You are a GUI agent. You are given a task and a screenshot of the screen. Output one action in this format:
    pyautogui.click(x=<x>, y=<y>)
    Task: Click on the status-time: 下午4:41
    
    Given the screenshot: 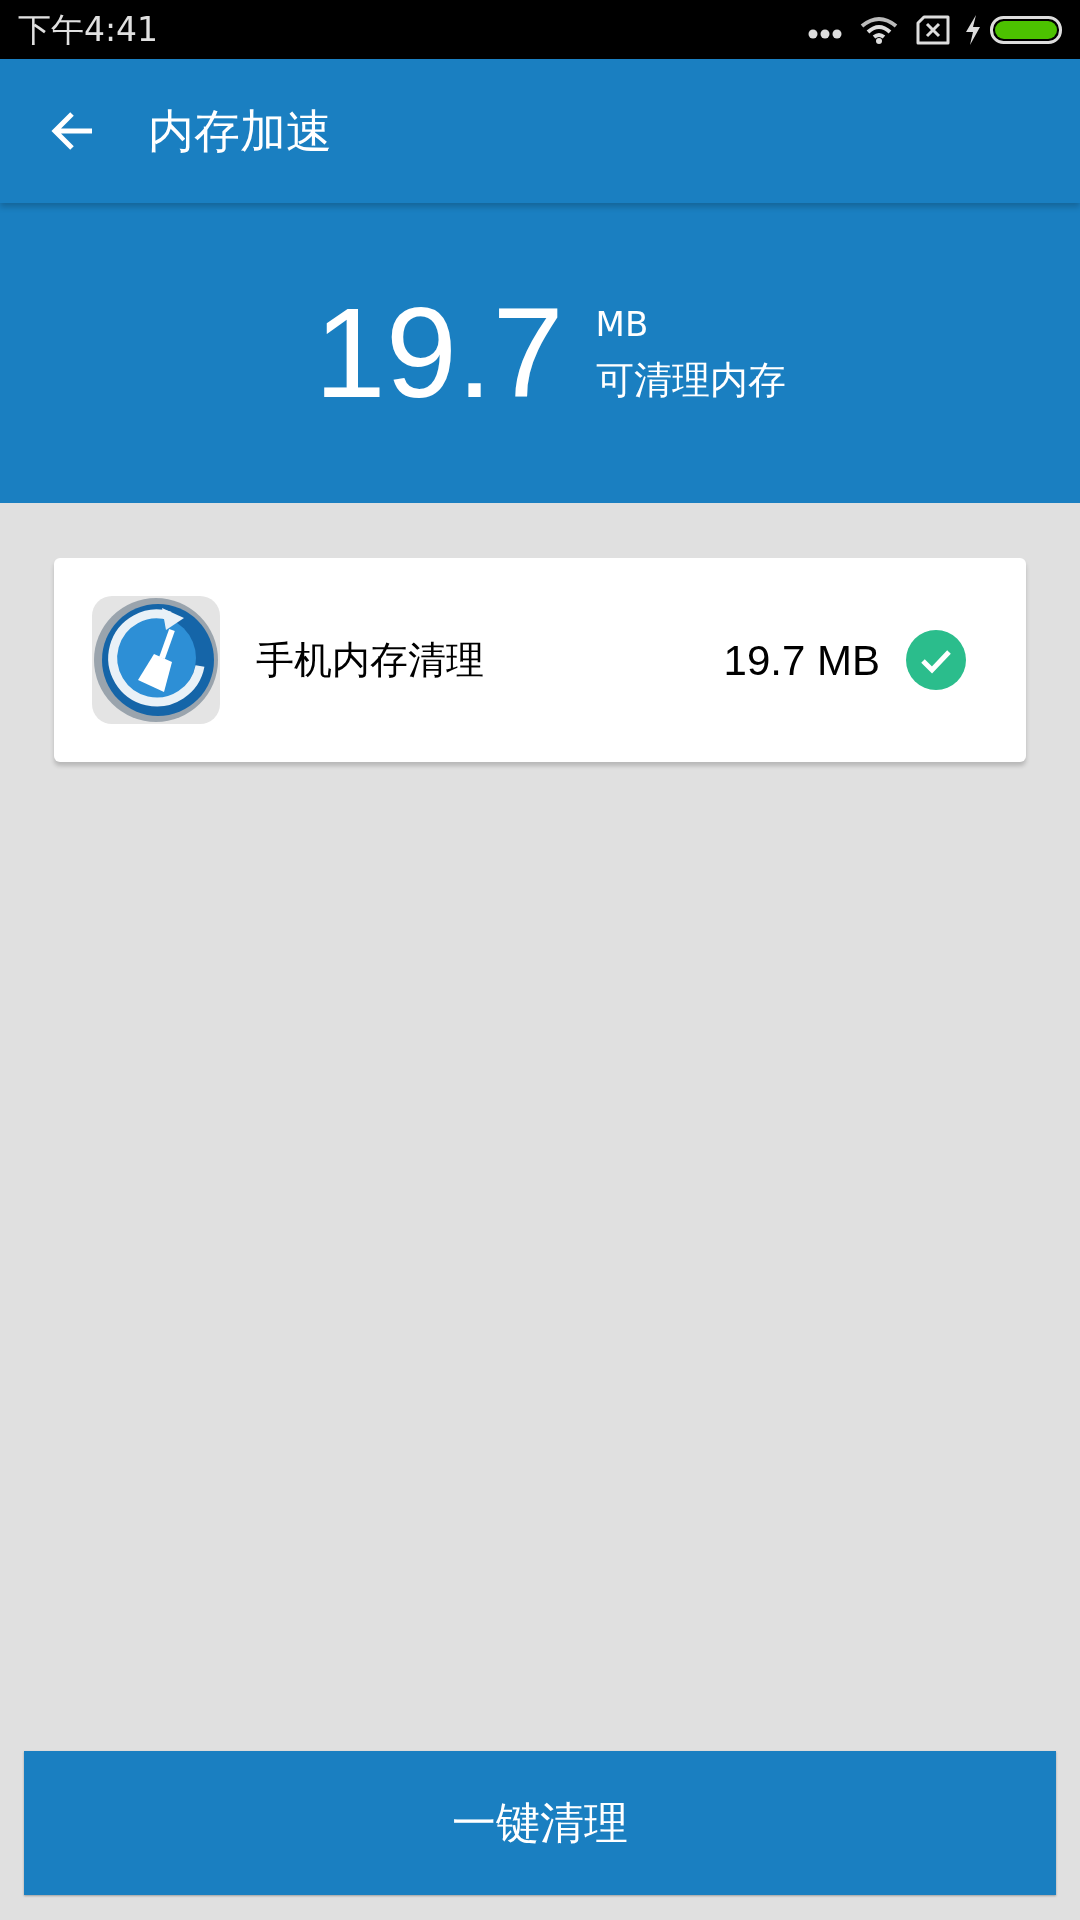 What is the action you would take?
    pyautogui.click(x=88, y=29)
    